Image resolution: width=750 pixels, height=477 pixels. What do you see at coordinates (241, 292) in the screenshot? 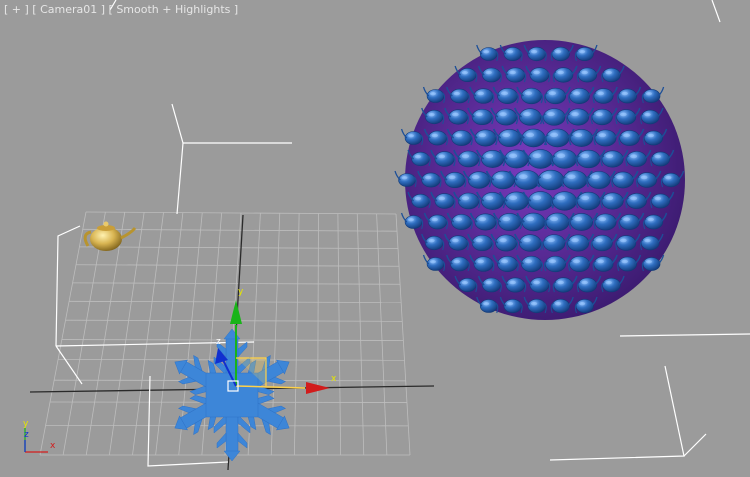
I see `gizmo-y-label: y` at bounding box center [241, 292].